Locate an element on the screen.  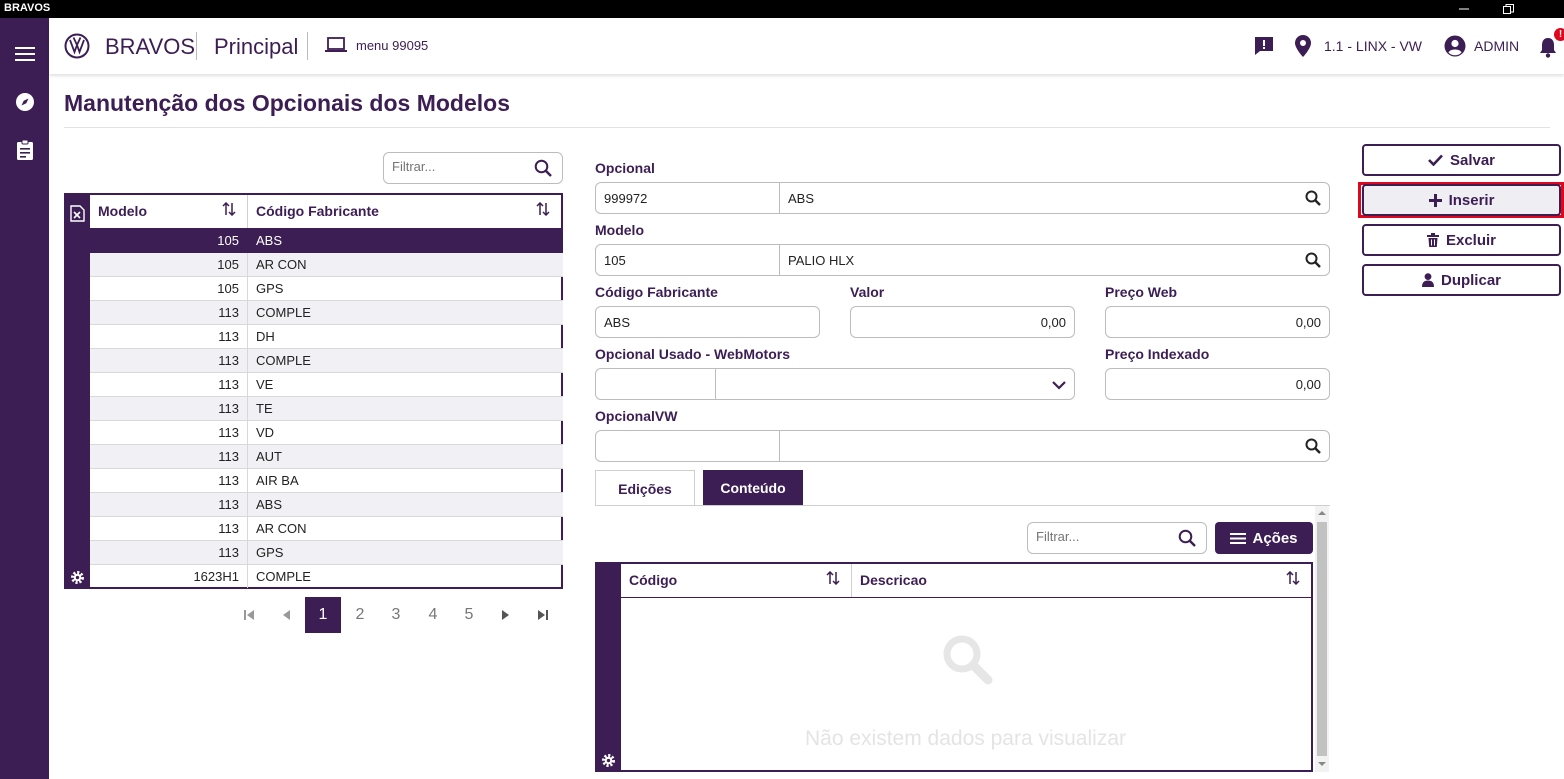
column-header-codigo-fabricante: Código Fabricante is located at coordinates (405, 211).